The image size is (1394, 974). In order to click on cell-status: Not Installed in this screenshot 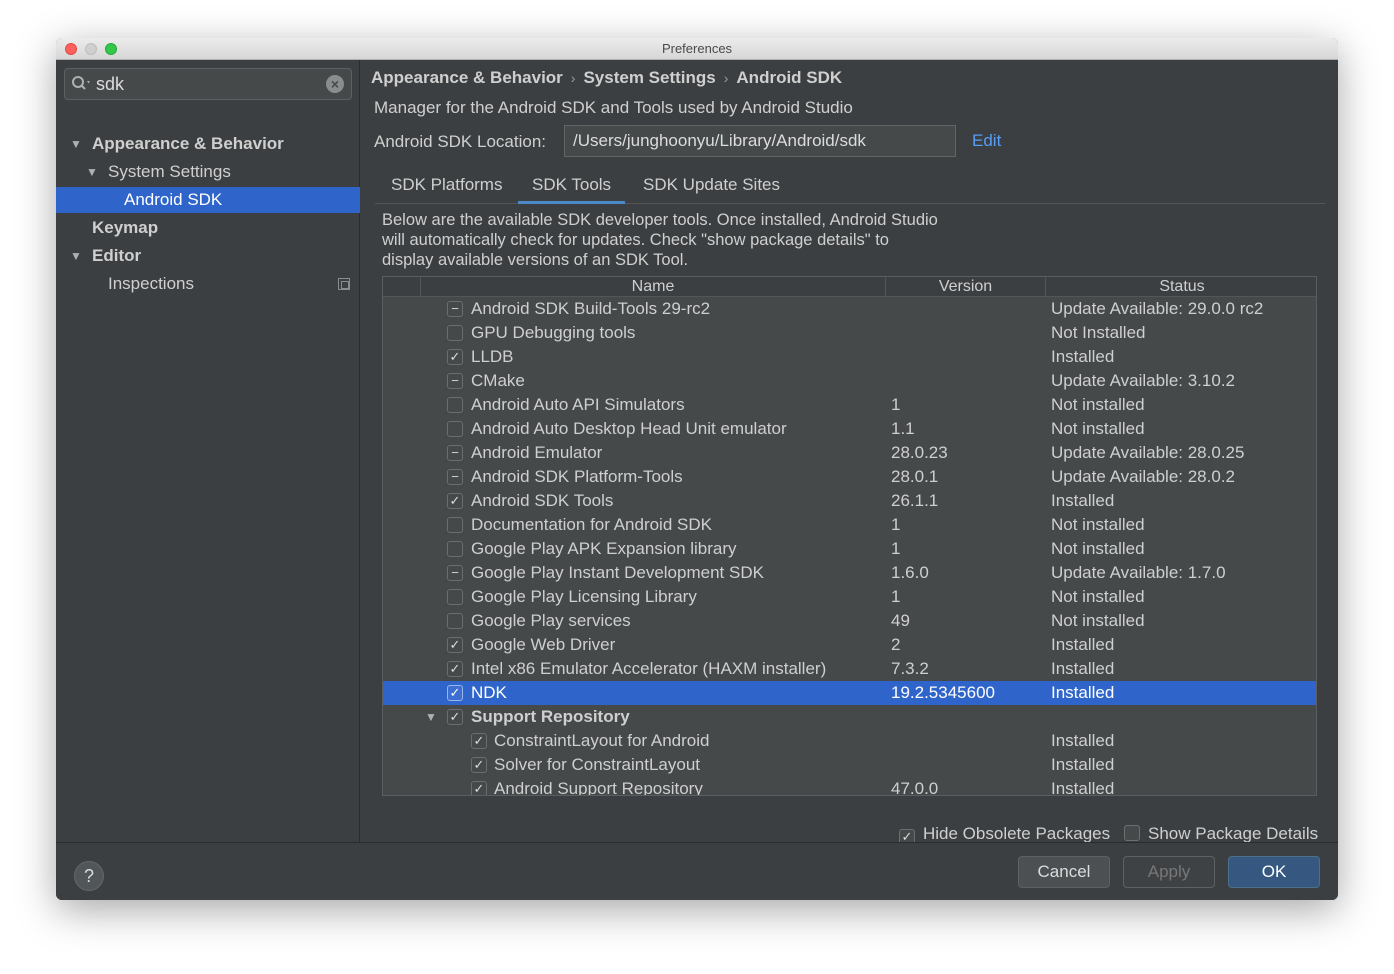, I will do `click(1098, 332)`.